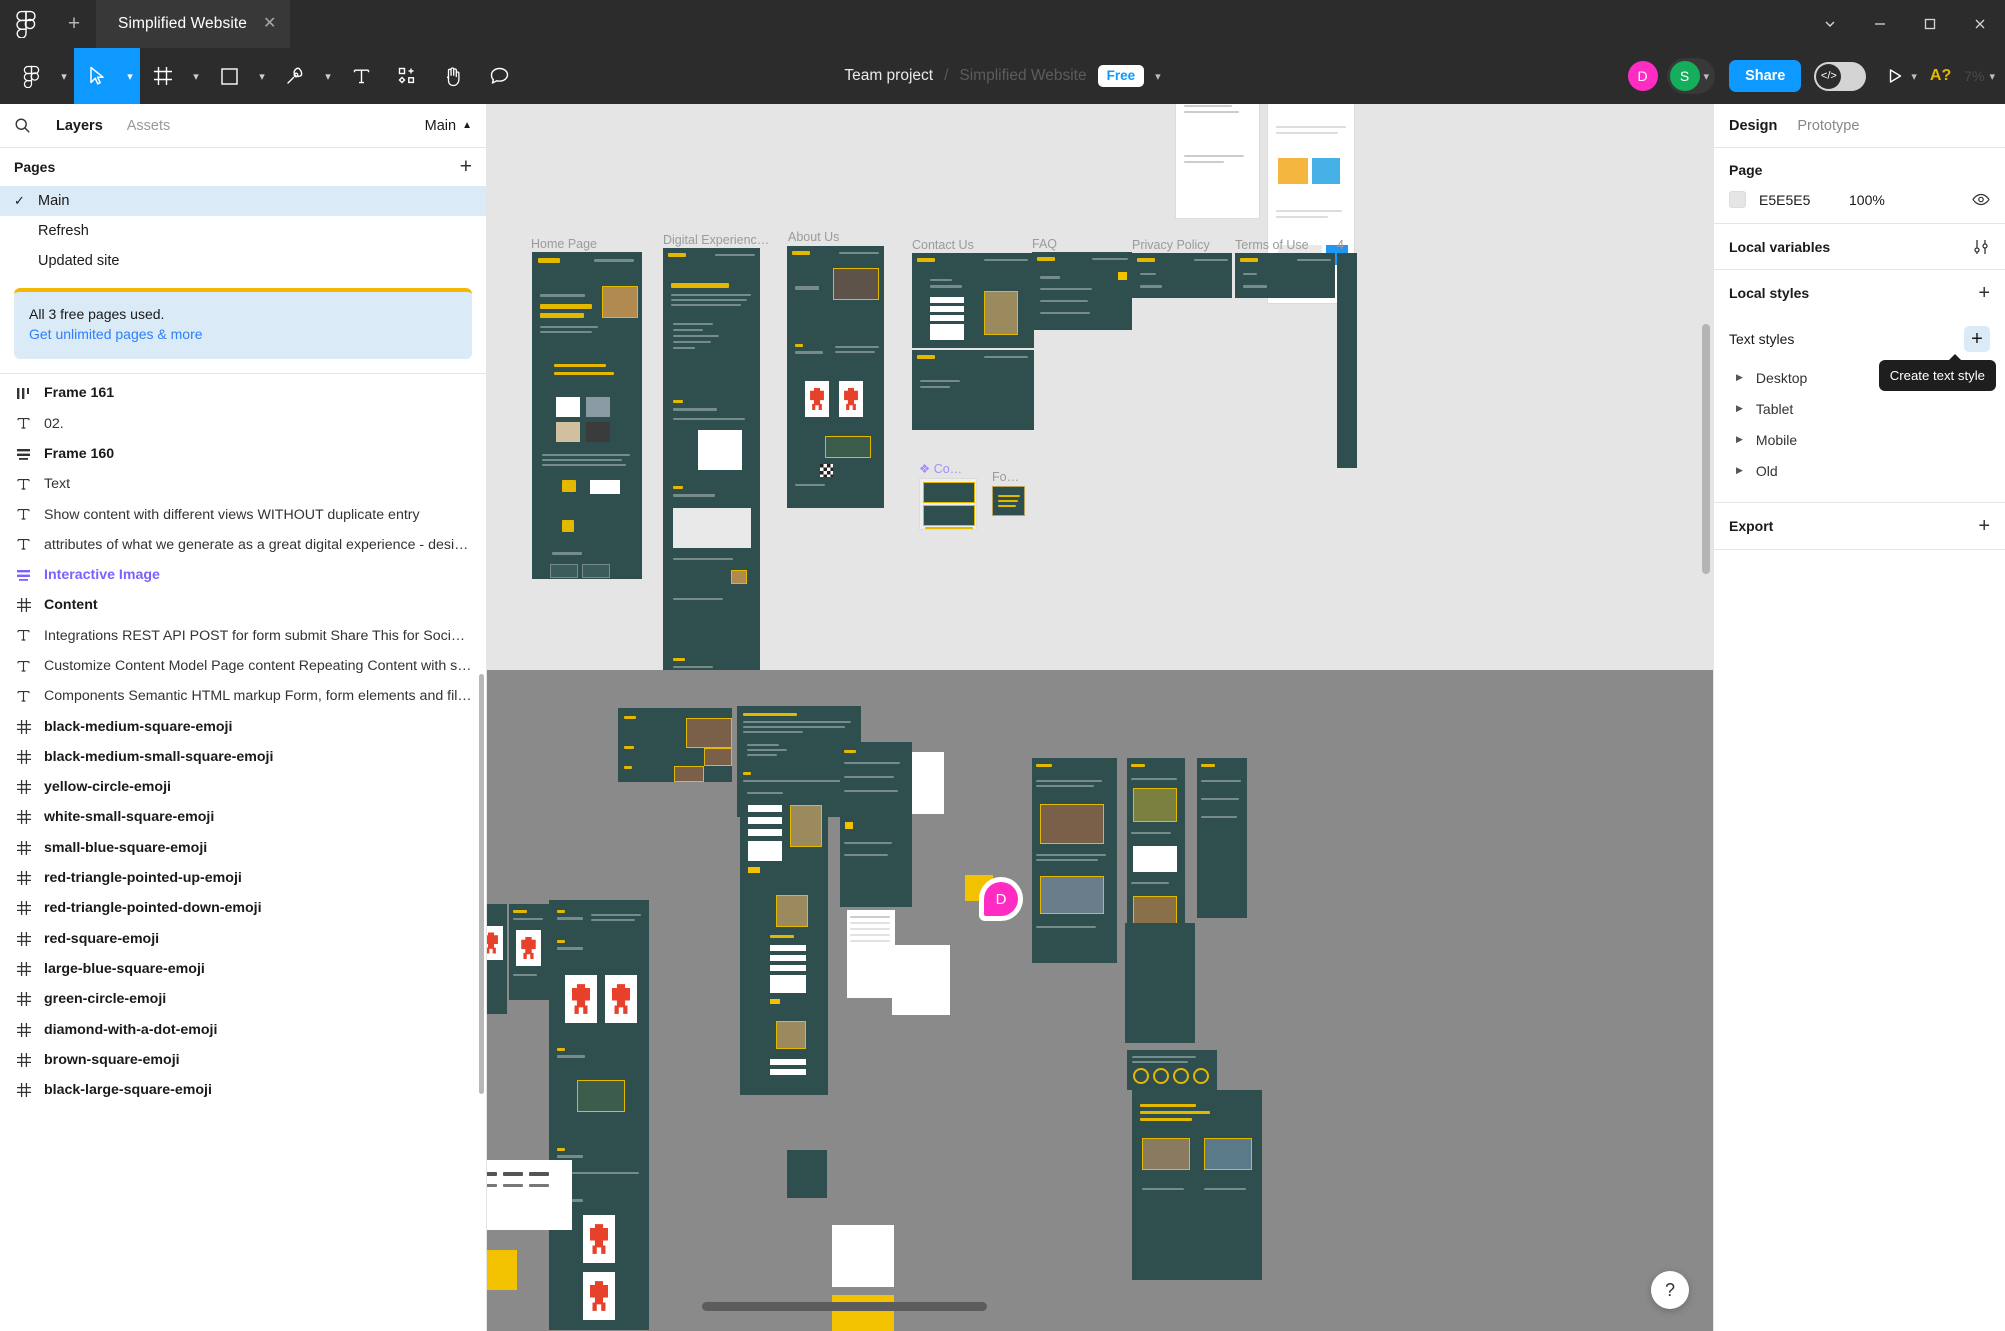 The height and width of the screenshot is (1331, 2005). Describe the element at coordinates (1158, 76) in the screenshot. I see `chevron-down-icon: ▾` at that location.